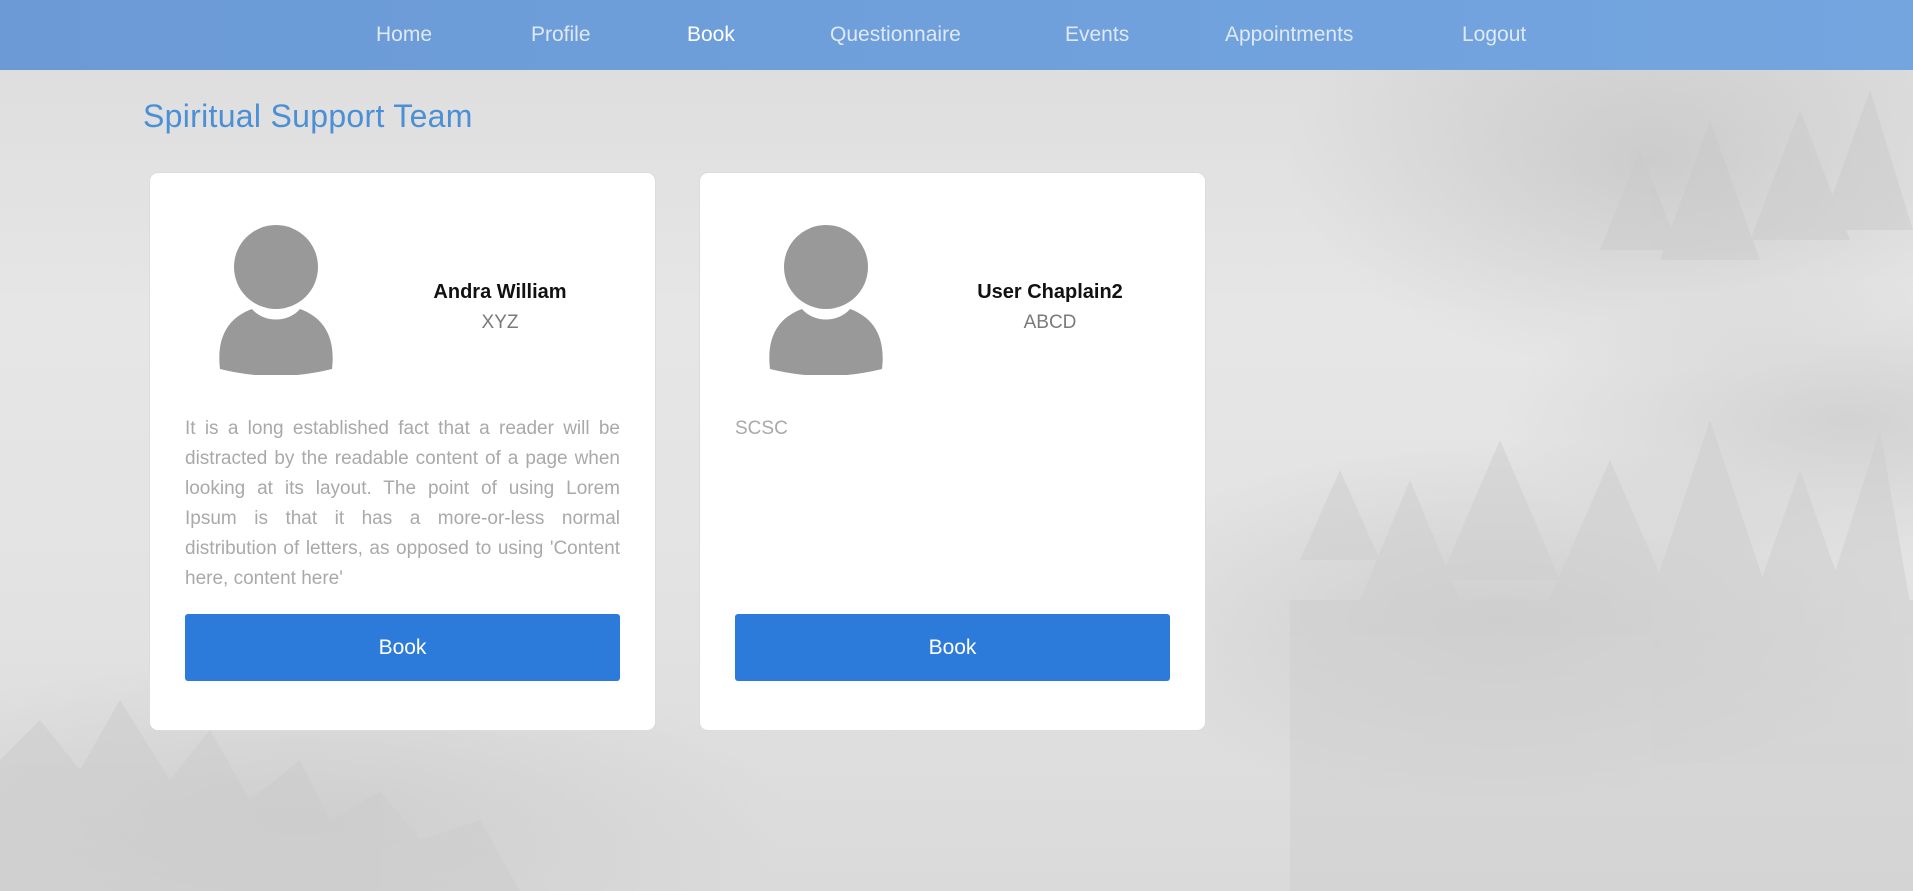  What do you see at coordinates (761, 428) in the screenshot?
I see `member-bio: SCSC` at bounding box center [761, 428].